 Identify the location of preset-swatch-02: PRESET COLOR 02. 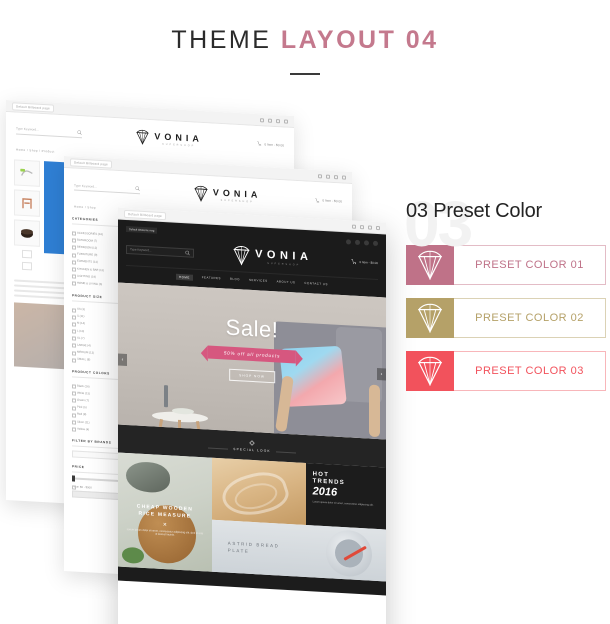
(506, 318).